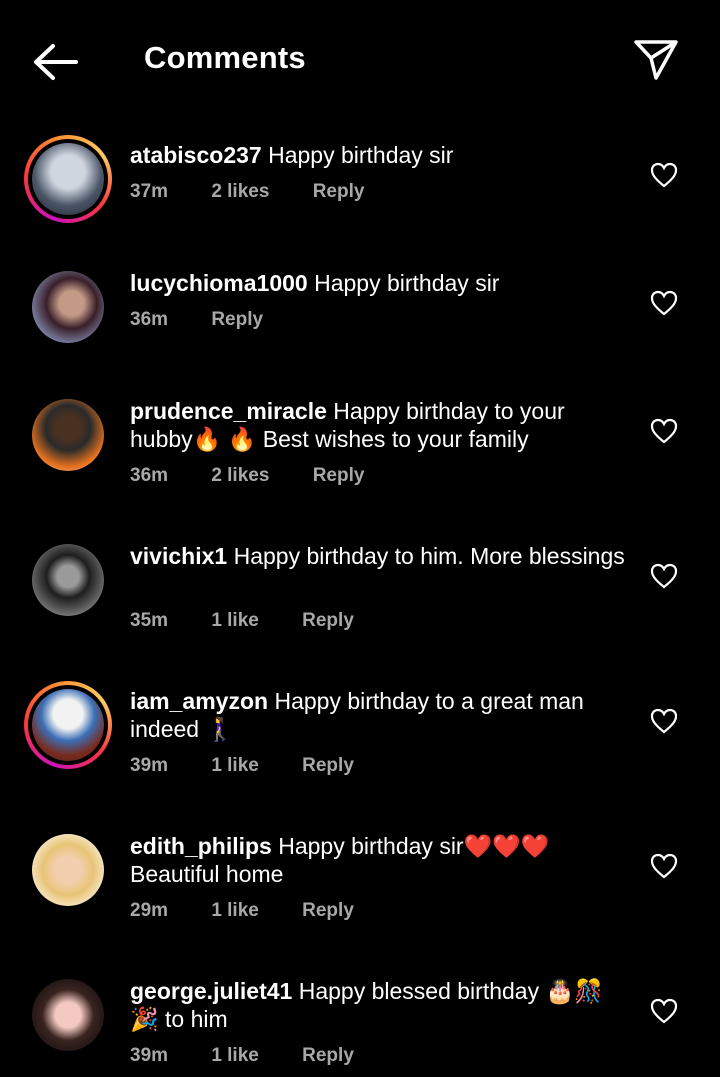 The image size is (720, 1077). What do you see at coordinates (178, 556) in the screenshot?
I see `comment-username: vivichix1` at bounding box center [178, 556].